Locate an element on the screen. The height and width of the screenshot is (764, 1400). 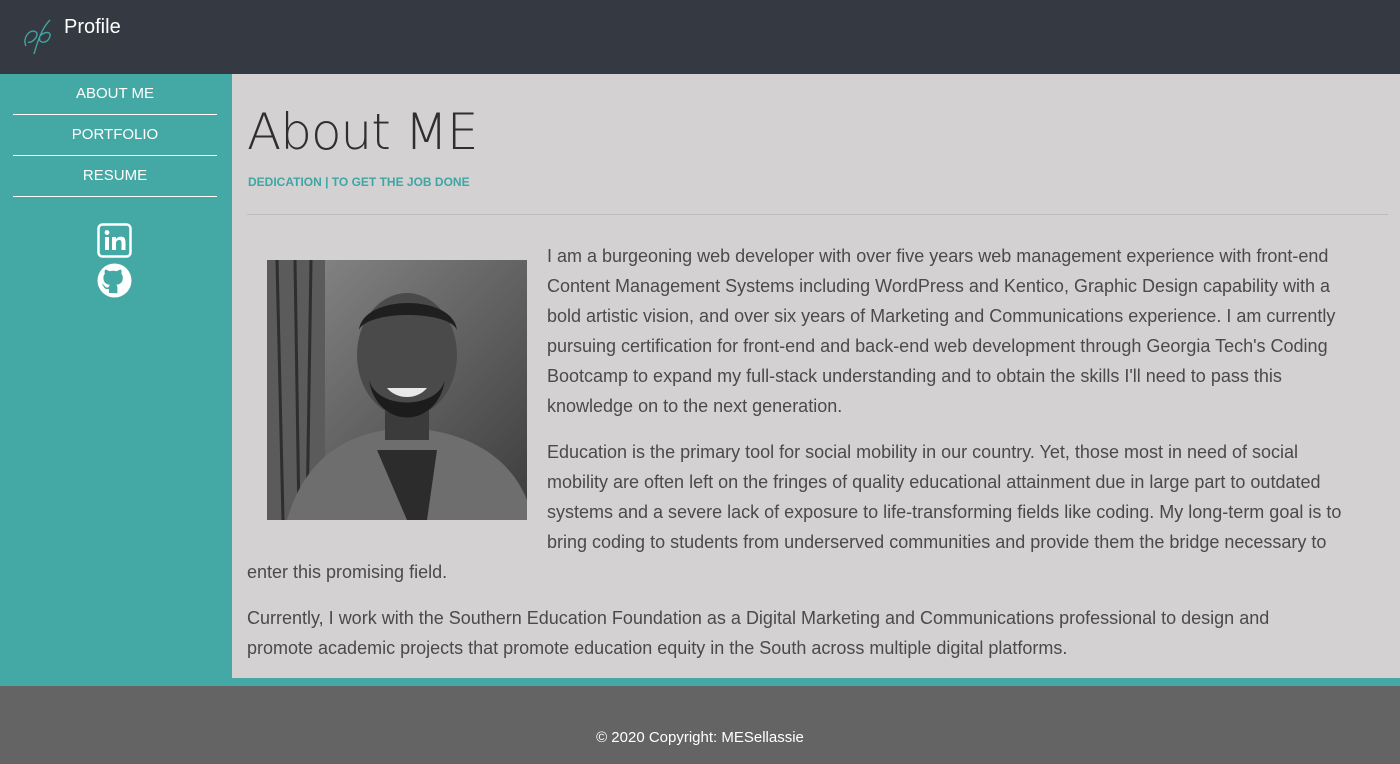
sidebar-item-resume: RESUME is located at coordinates (115, 176).